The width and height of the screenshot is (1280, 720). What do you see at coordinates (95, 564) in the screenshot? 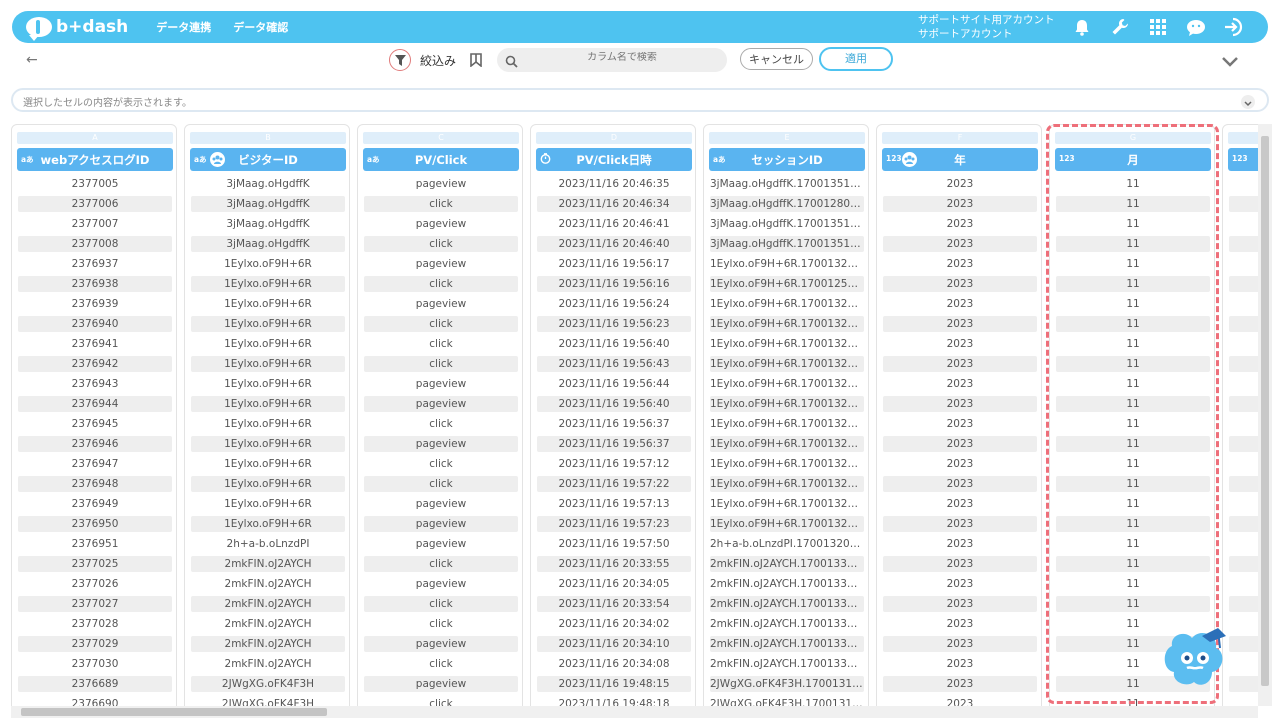
I see `table-cell: 2377025` at bounding box center [95, 564].